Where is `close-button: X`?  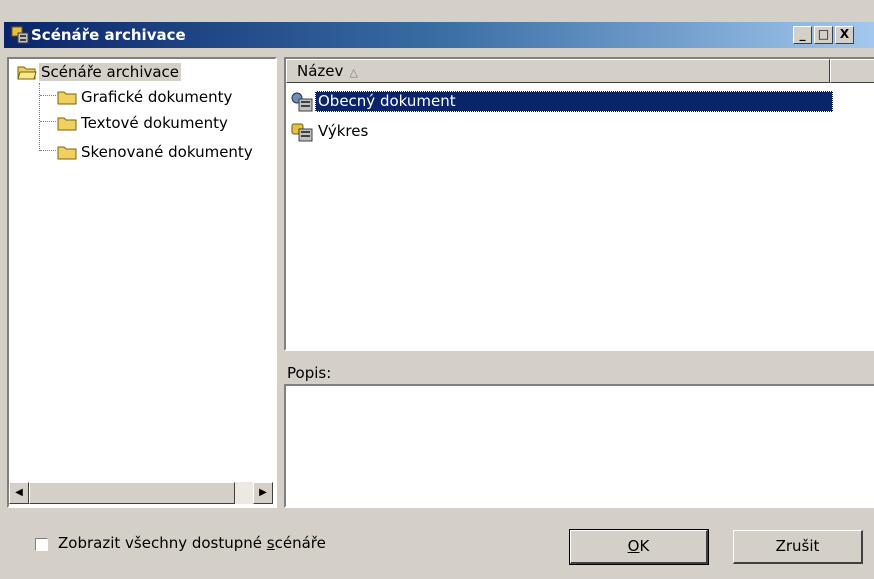
close-button: X is located at coordinates (844, 35).